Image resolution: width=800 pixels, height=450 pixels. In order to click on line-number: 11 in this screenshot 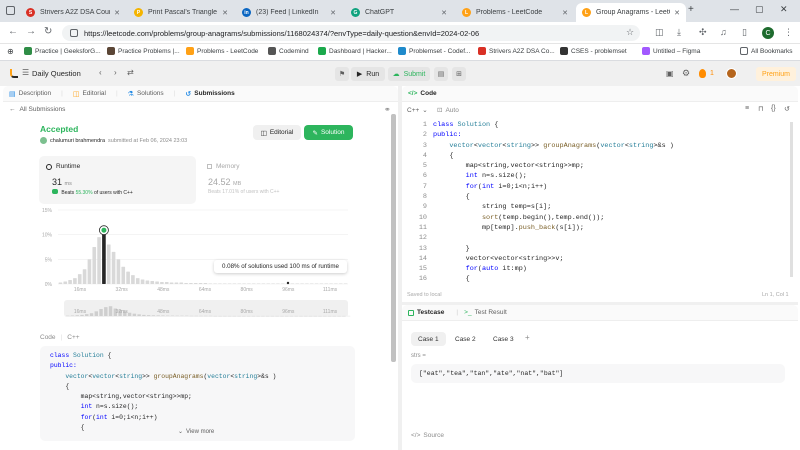, I will do `click(422, 227)`.